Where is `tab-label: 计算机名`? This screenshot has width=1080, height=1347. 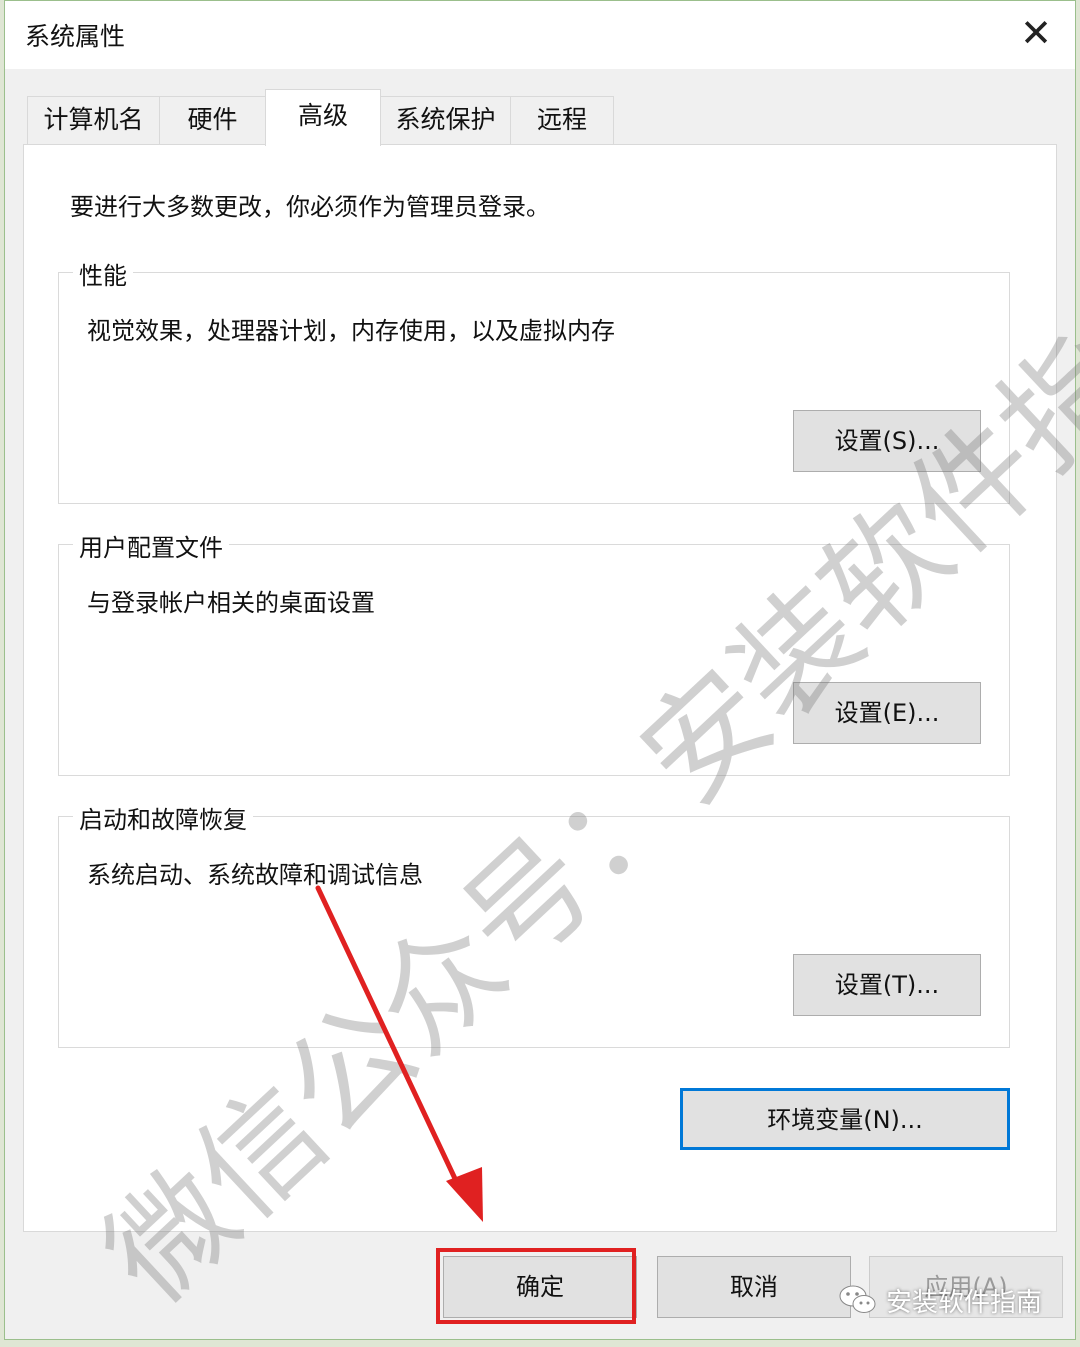 tab-label: 计算机名 is located at coordinates (93, 119).